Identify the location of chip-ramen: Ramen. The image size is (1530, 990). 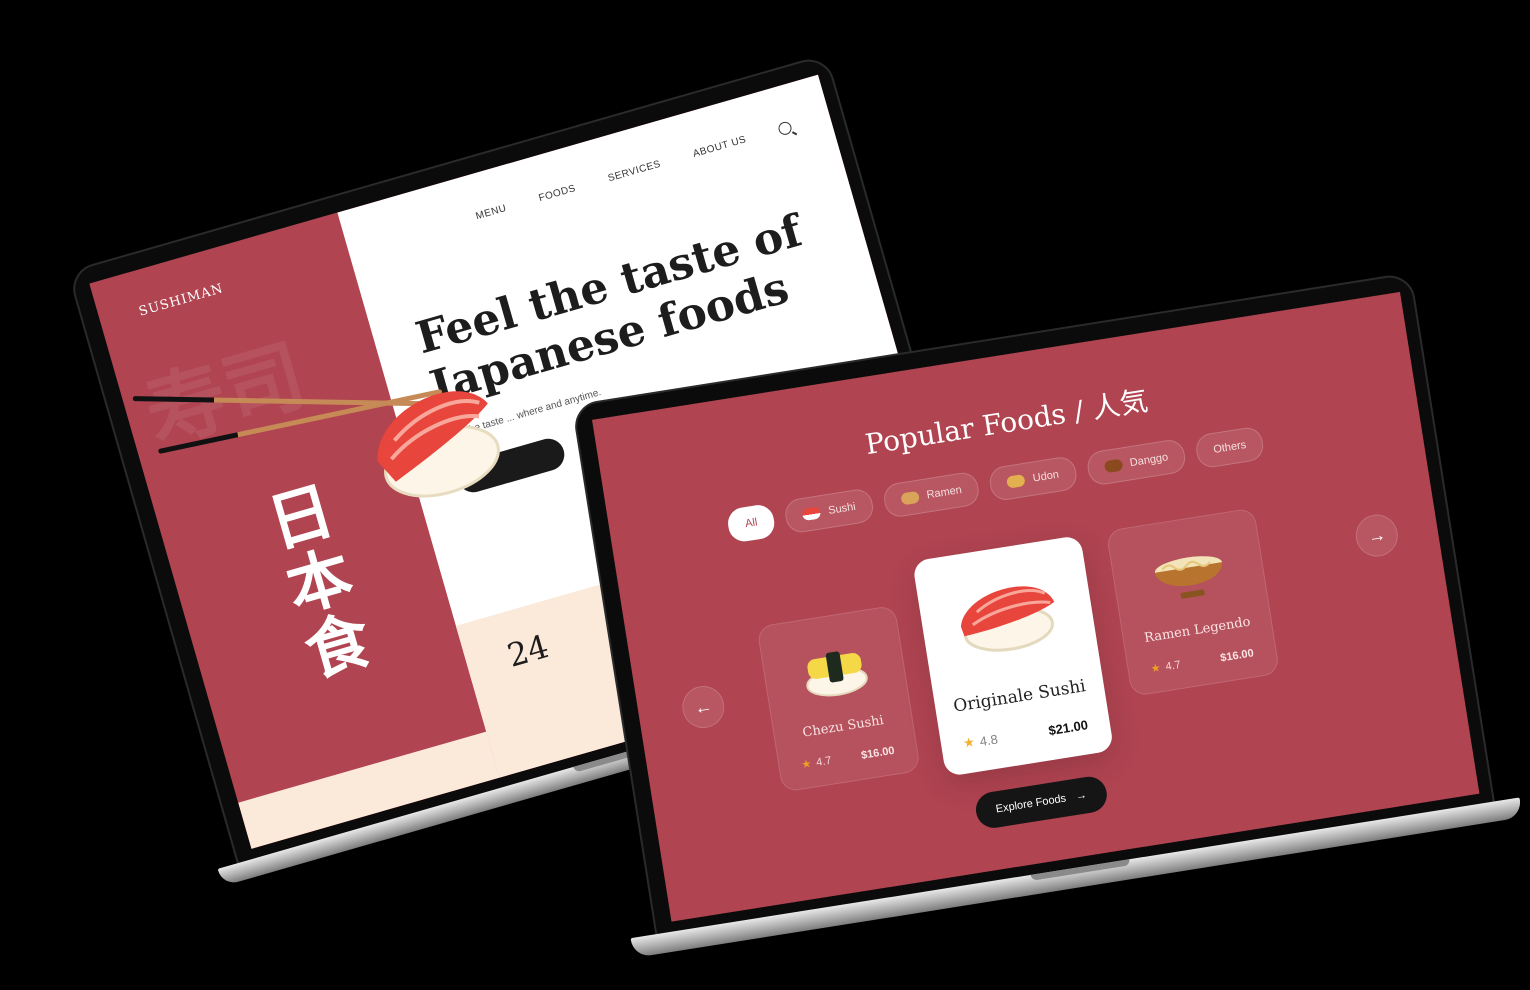
(931, 494).